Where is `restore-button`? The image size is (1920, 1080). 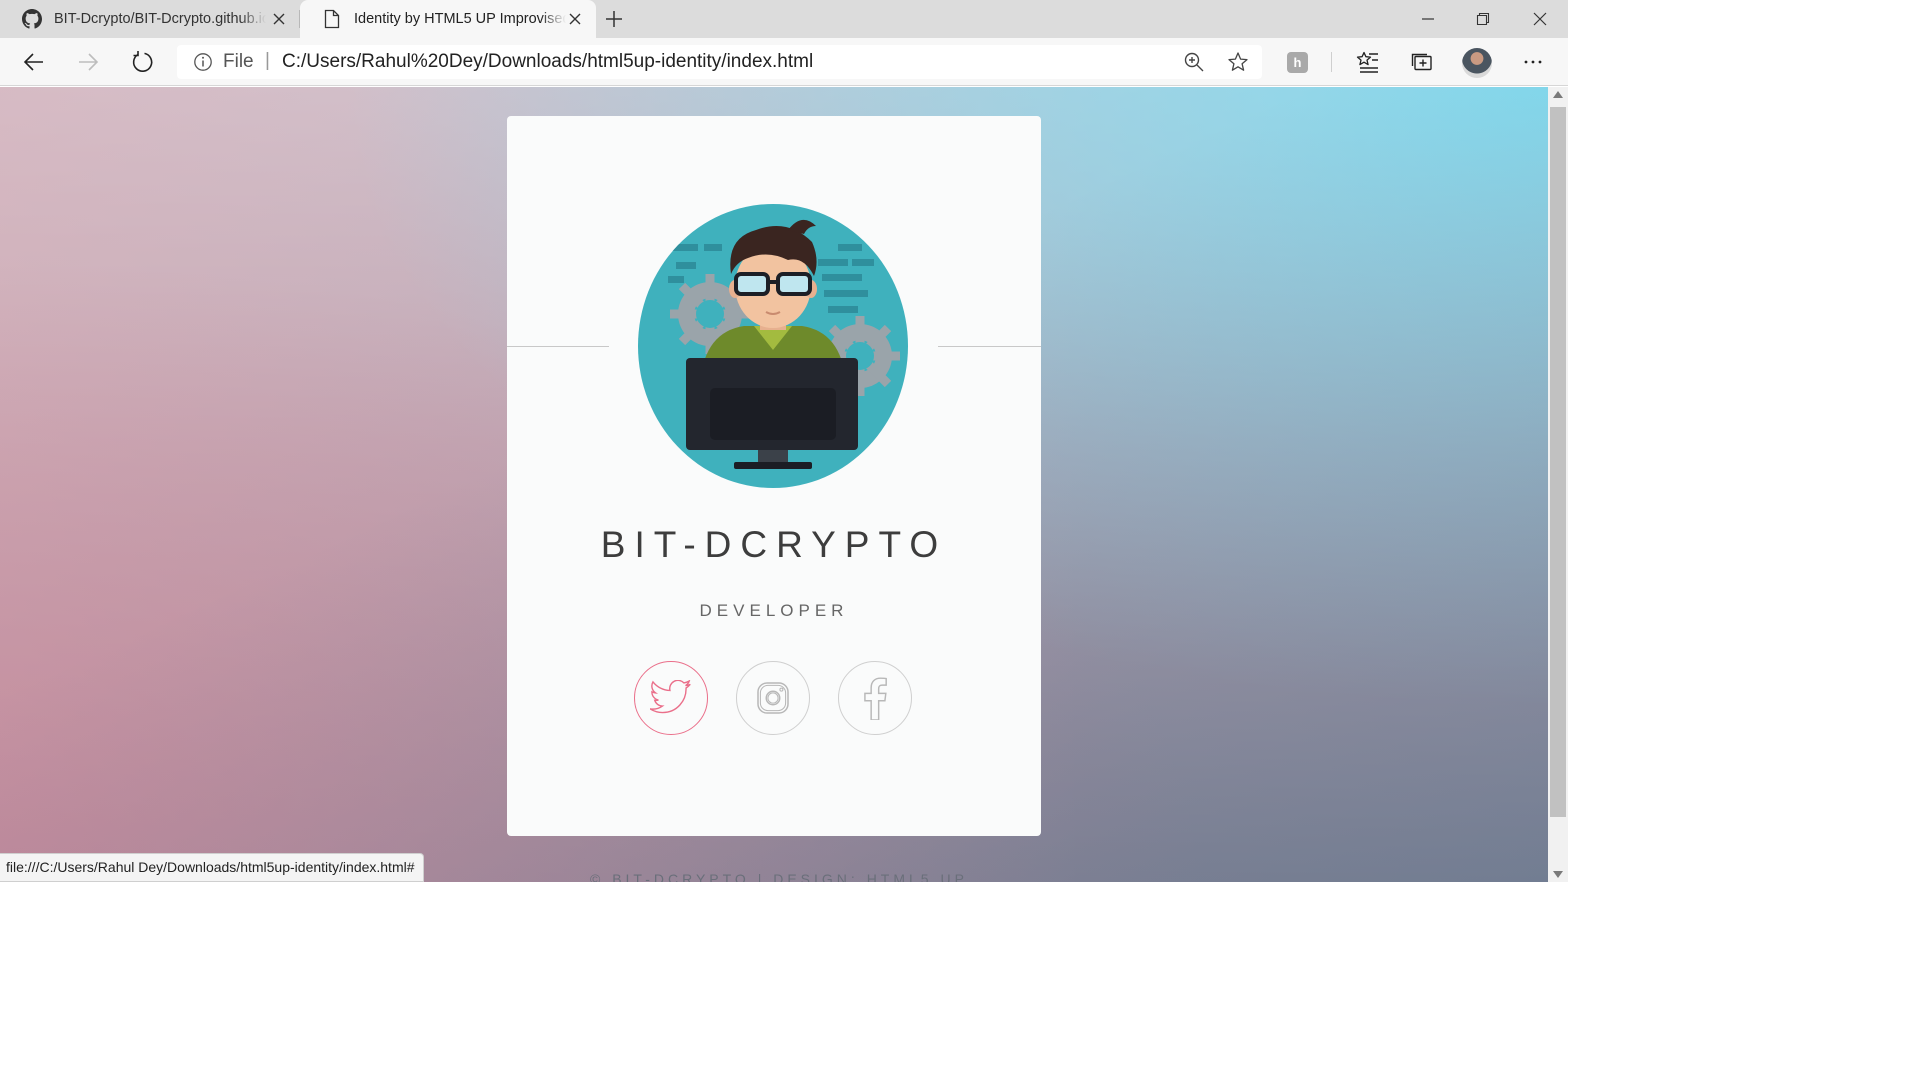
restore-button is located at coordinates (1483, 19).